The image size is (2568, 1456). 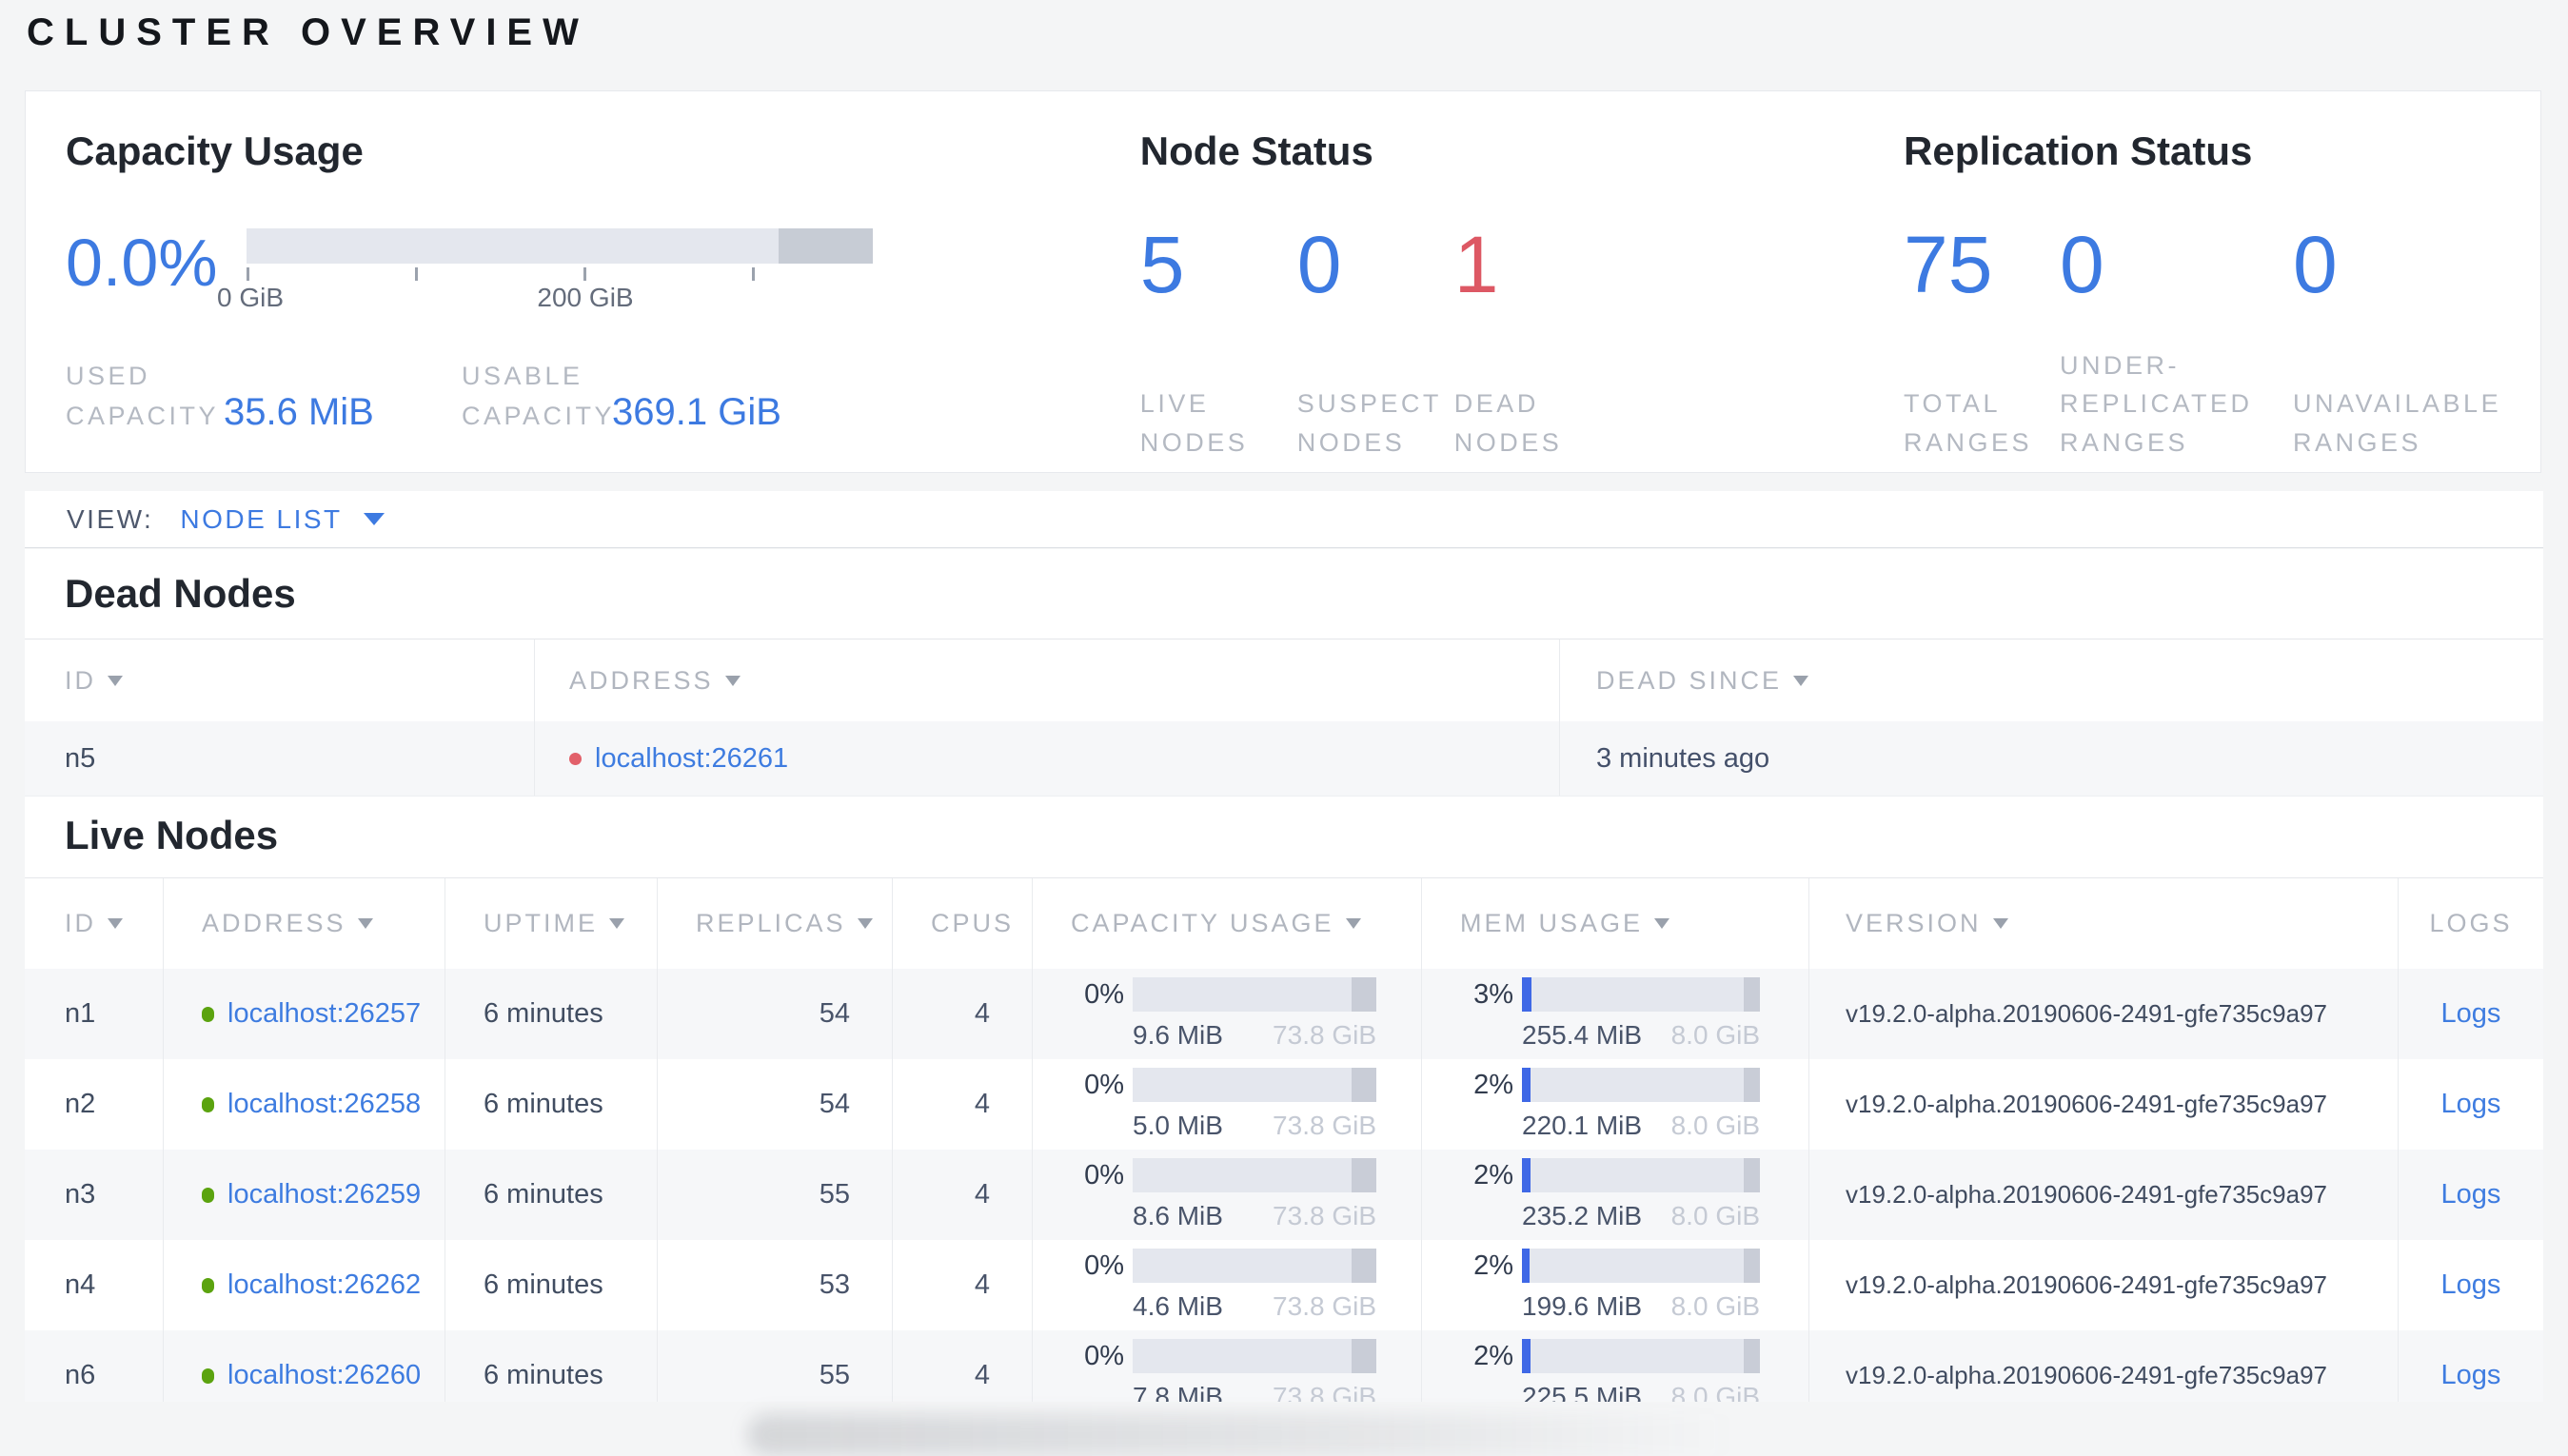 What do you see at coordinates (324, 1194) in the screenshot?
I see `node-address-link: localhost:26259` at bounding box center [324, 1194].